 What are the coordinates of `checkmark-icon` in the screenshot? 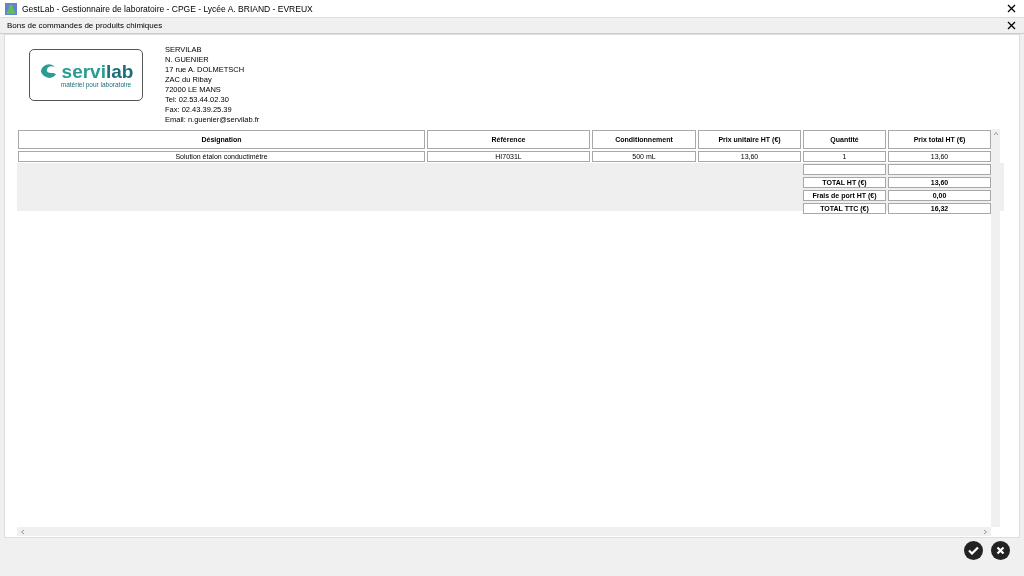 It's located at (973, 550).